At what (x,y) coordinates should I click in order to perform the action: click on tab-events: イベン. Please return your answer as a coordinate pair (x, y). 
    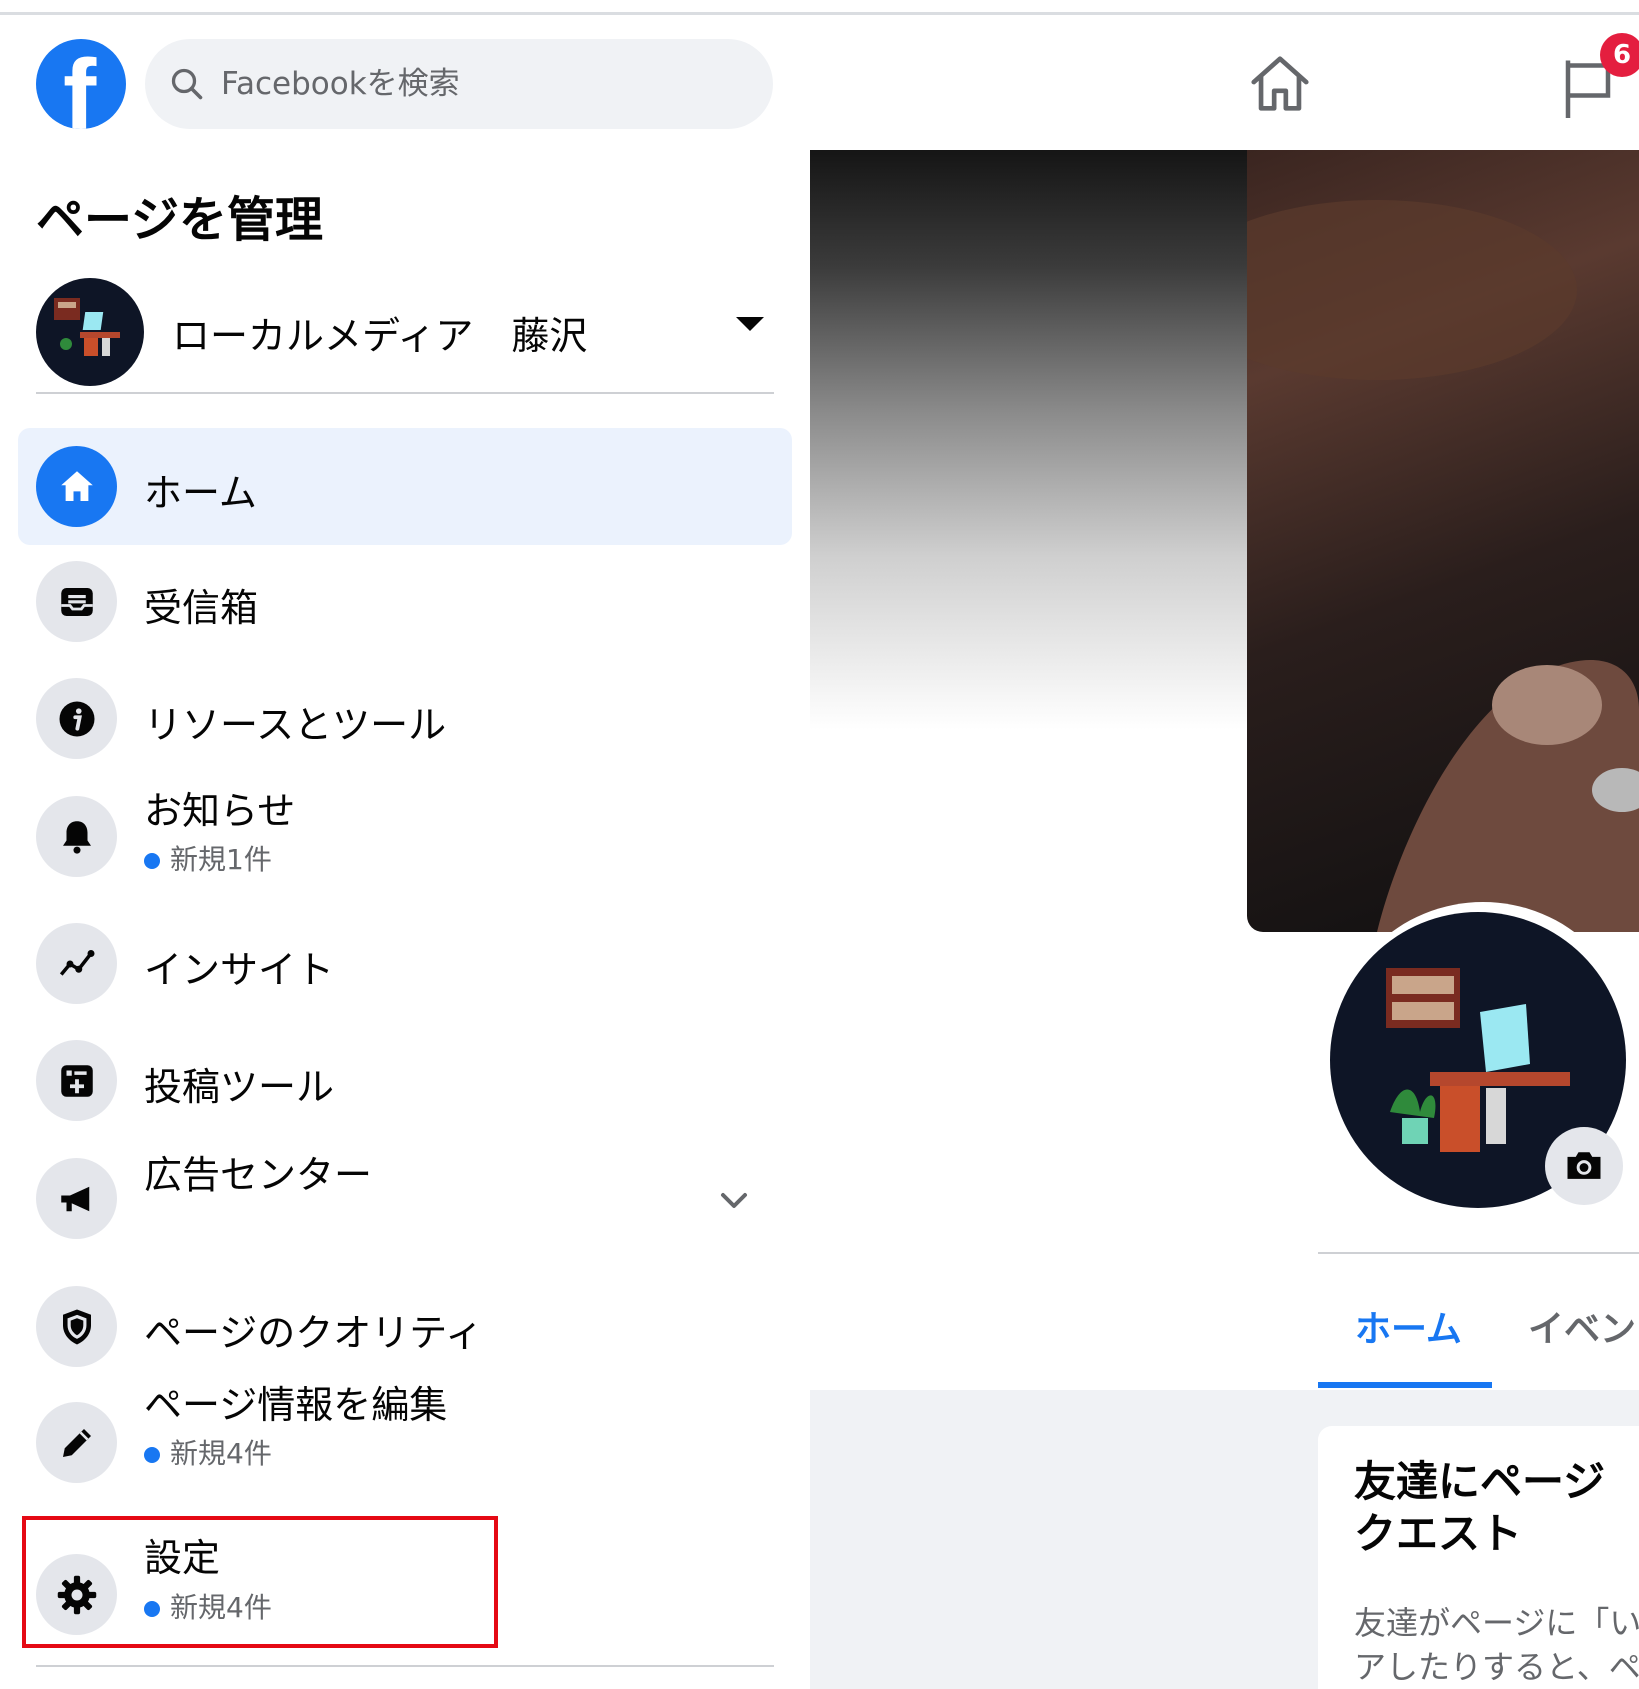
    Looking at the image, I should click on (1582, 1326).